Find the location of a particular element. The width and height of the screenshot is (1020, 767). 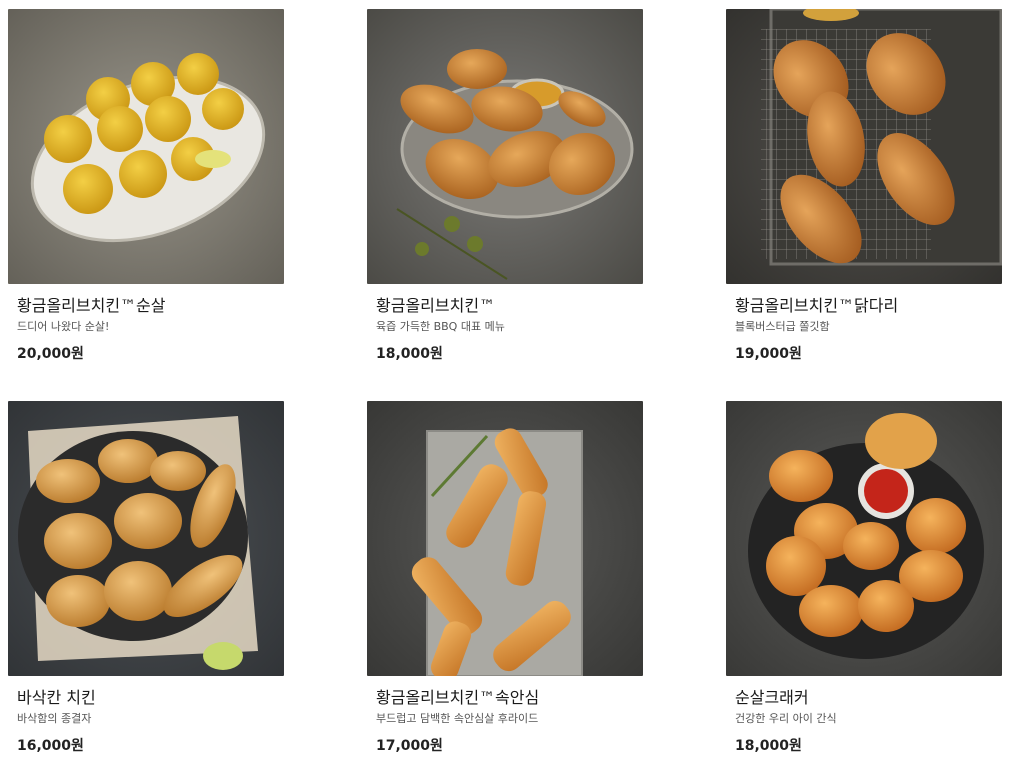

menu-item-name: 순살크래커 is located at coordinates (868, 698).